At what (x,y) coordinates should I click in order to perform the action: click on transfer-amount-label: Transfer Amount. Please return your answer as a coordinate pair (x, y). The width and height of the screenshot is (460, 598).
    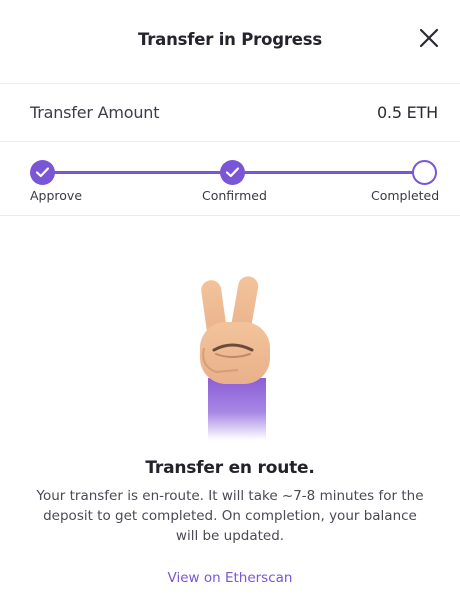
    Looking at the image, I should click on (95, 112).